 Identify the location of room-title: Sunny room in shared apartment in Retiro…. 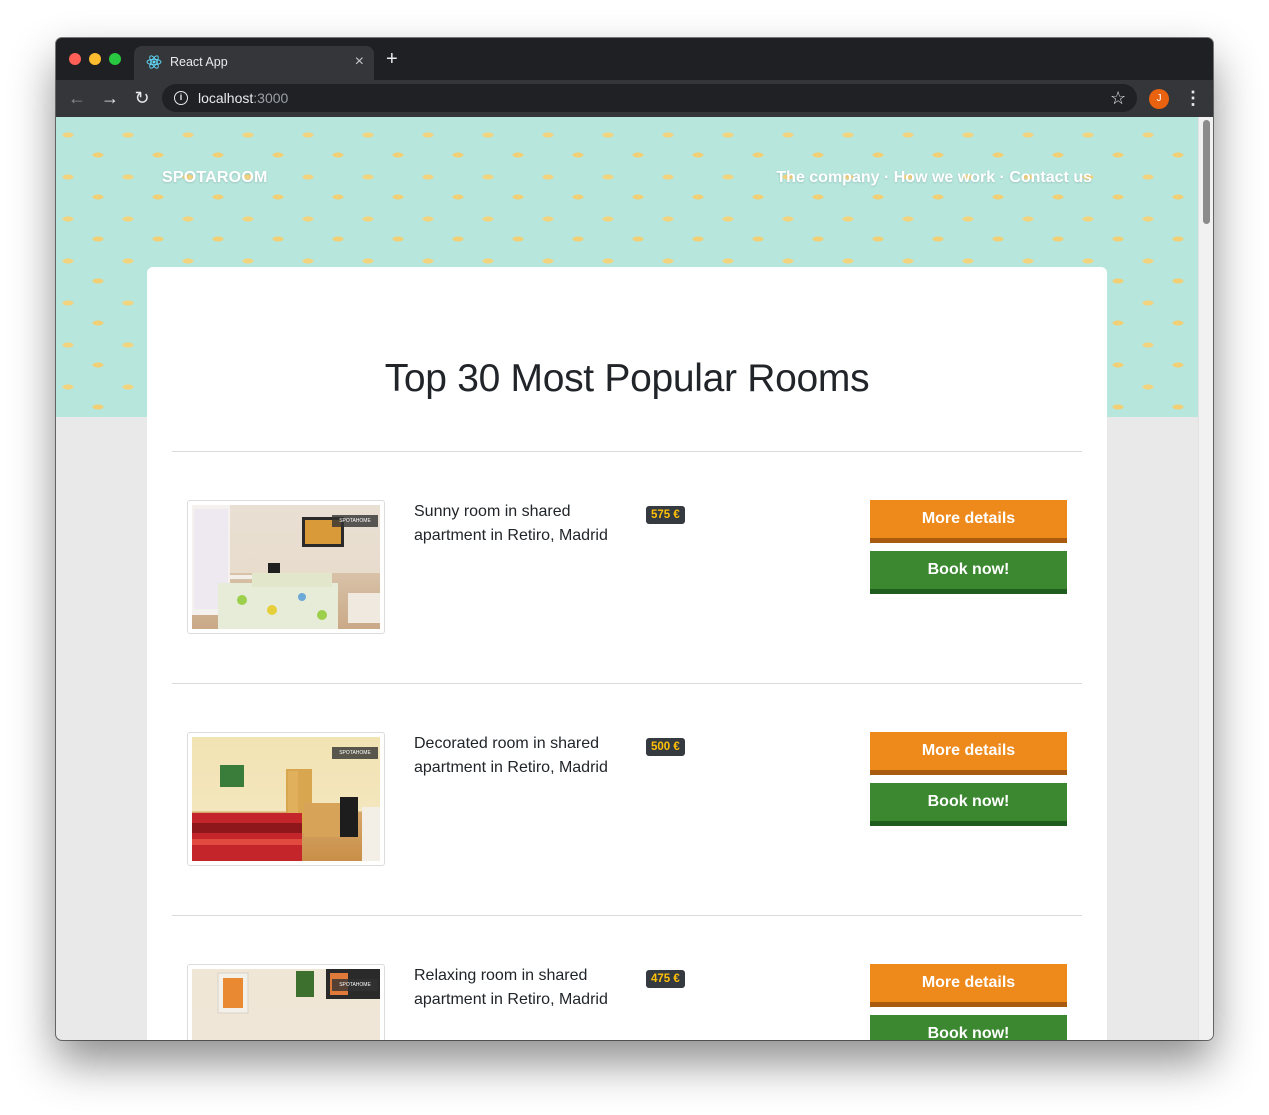
(511, 523).